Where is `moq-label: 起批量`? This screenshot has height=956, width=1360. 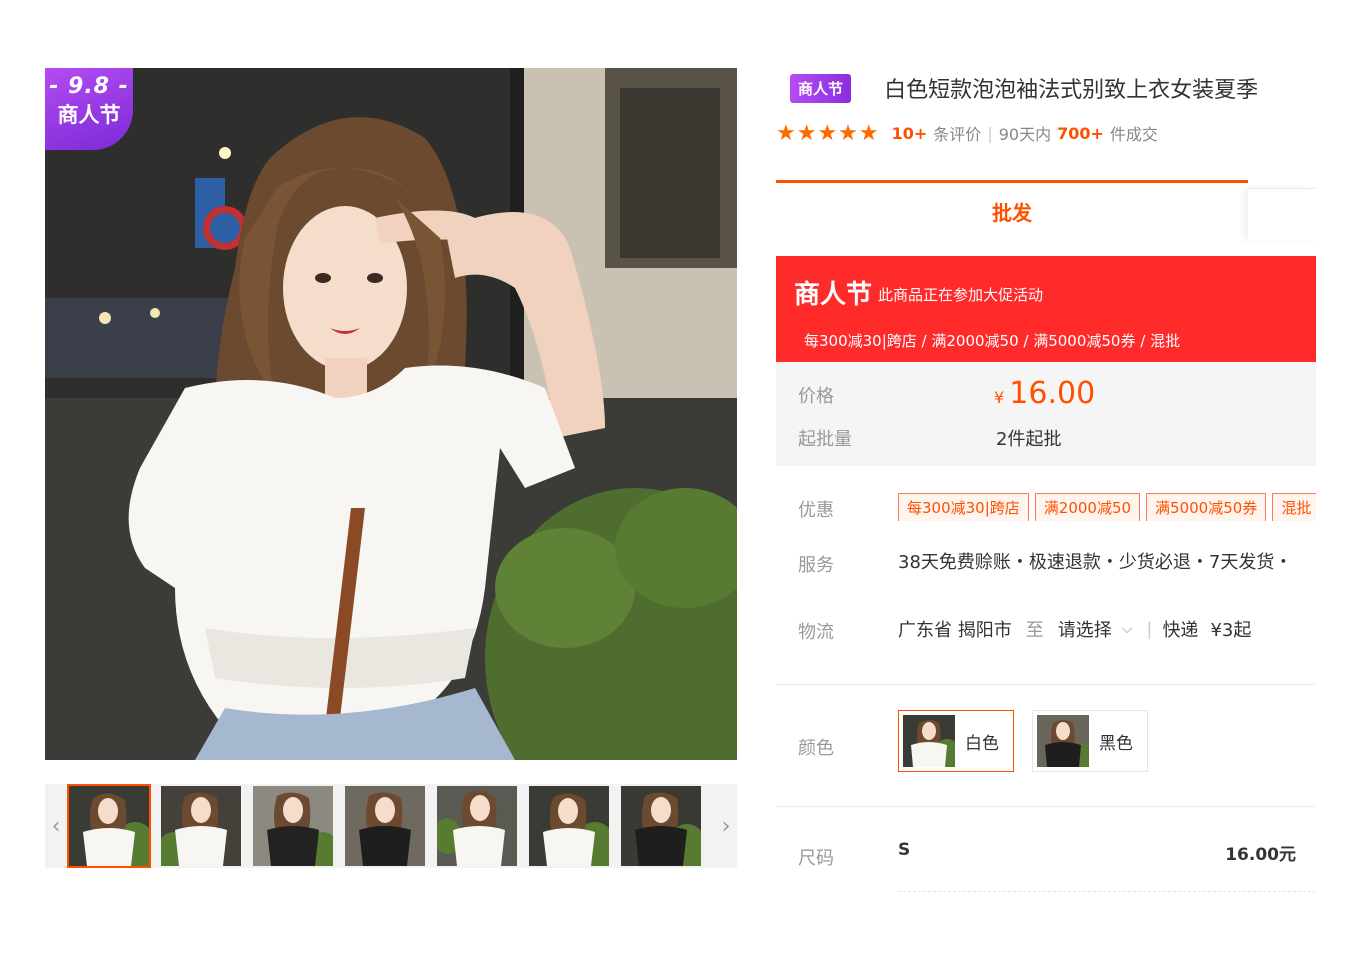
moq-label: 起批量 is located at coordinates (825, 439).